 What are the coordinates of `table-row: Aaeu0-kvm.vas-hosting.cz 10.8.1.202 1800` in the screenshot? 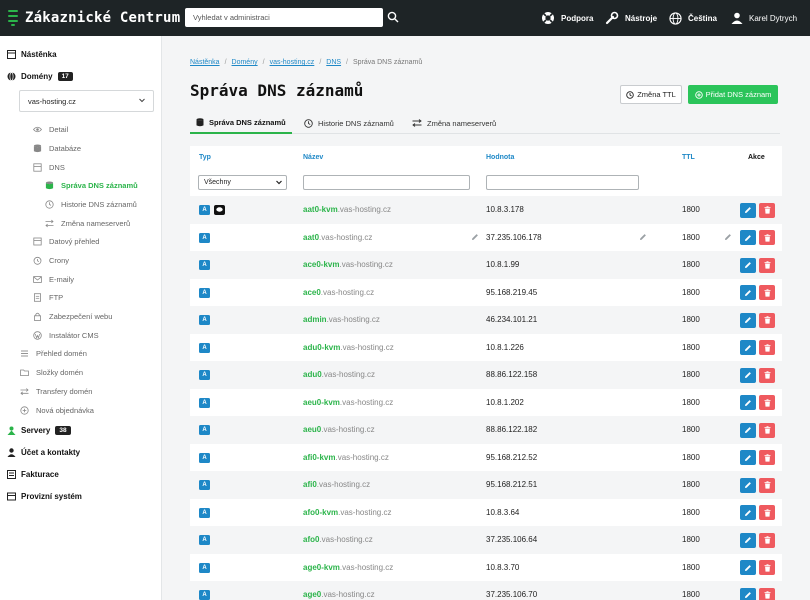 It's located at (486, 402).